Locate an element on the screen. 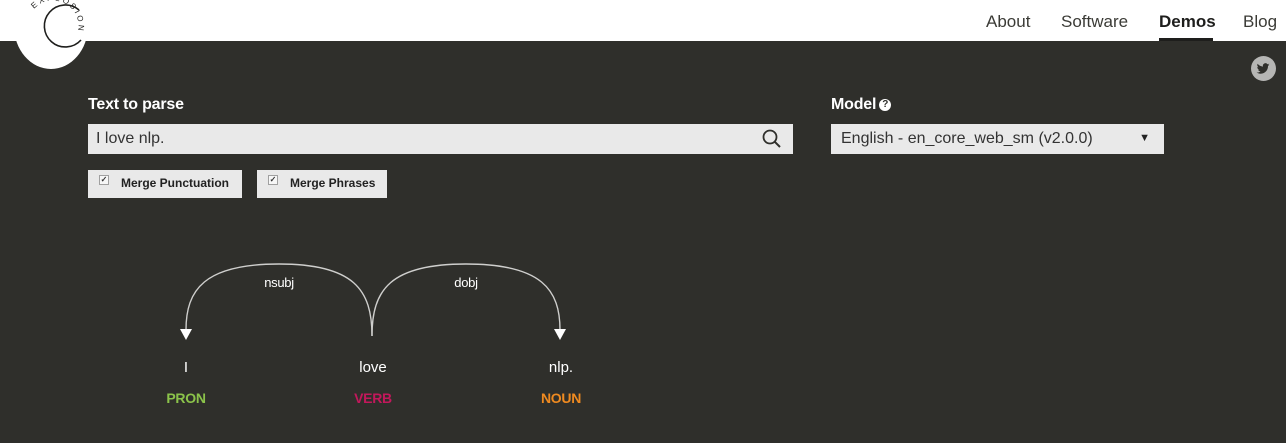 This screenshot has height=443, width=1286. dependency-parse-visualization: nsubj dobj is located at coordinates (373, 301).